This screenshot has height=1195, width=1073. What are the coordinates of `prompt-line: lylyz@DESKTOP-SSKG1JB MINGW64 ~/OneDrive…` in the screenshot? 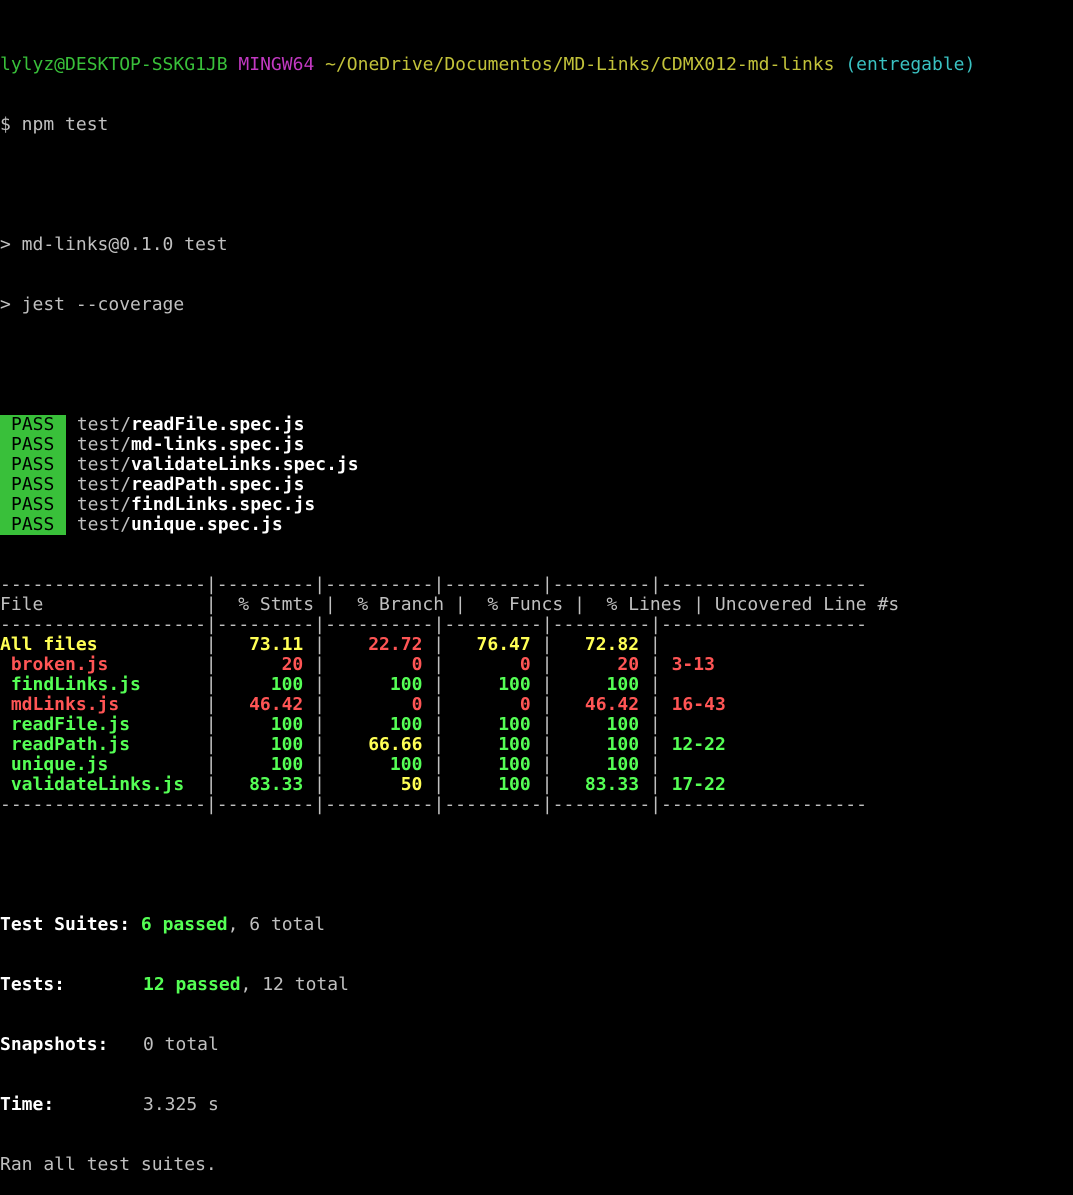 It's located at (536, 65).